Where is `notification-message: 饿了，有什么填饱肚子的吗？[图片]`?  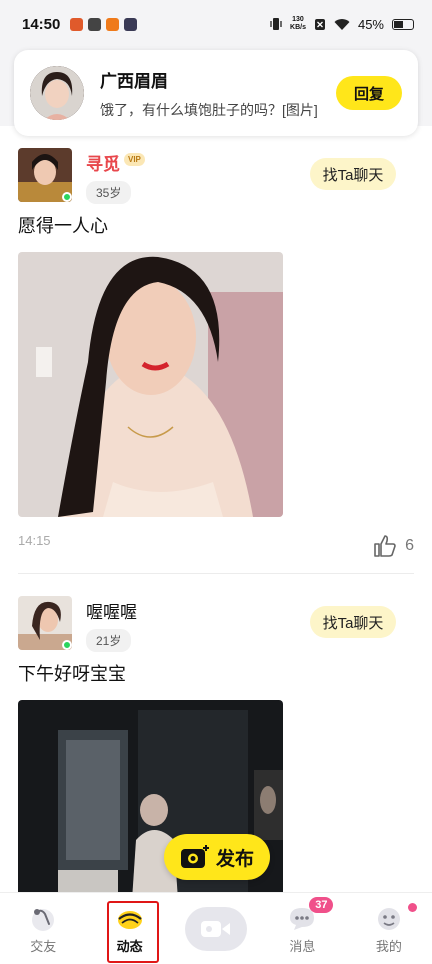
notification-message: 饿了，有什么填饱肚子的吗？[图片] is located at coordinates (209, 109).